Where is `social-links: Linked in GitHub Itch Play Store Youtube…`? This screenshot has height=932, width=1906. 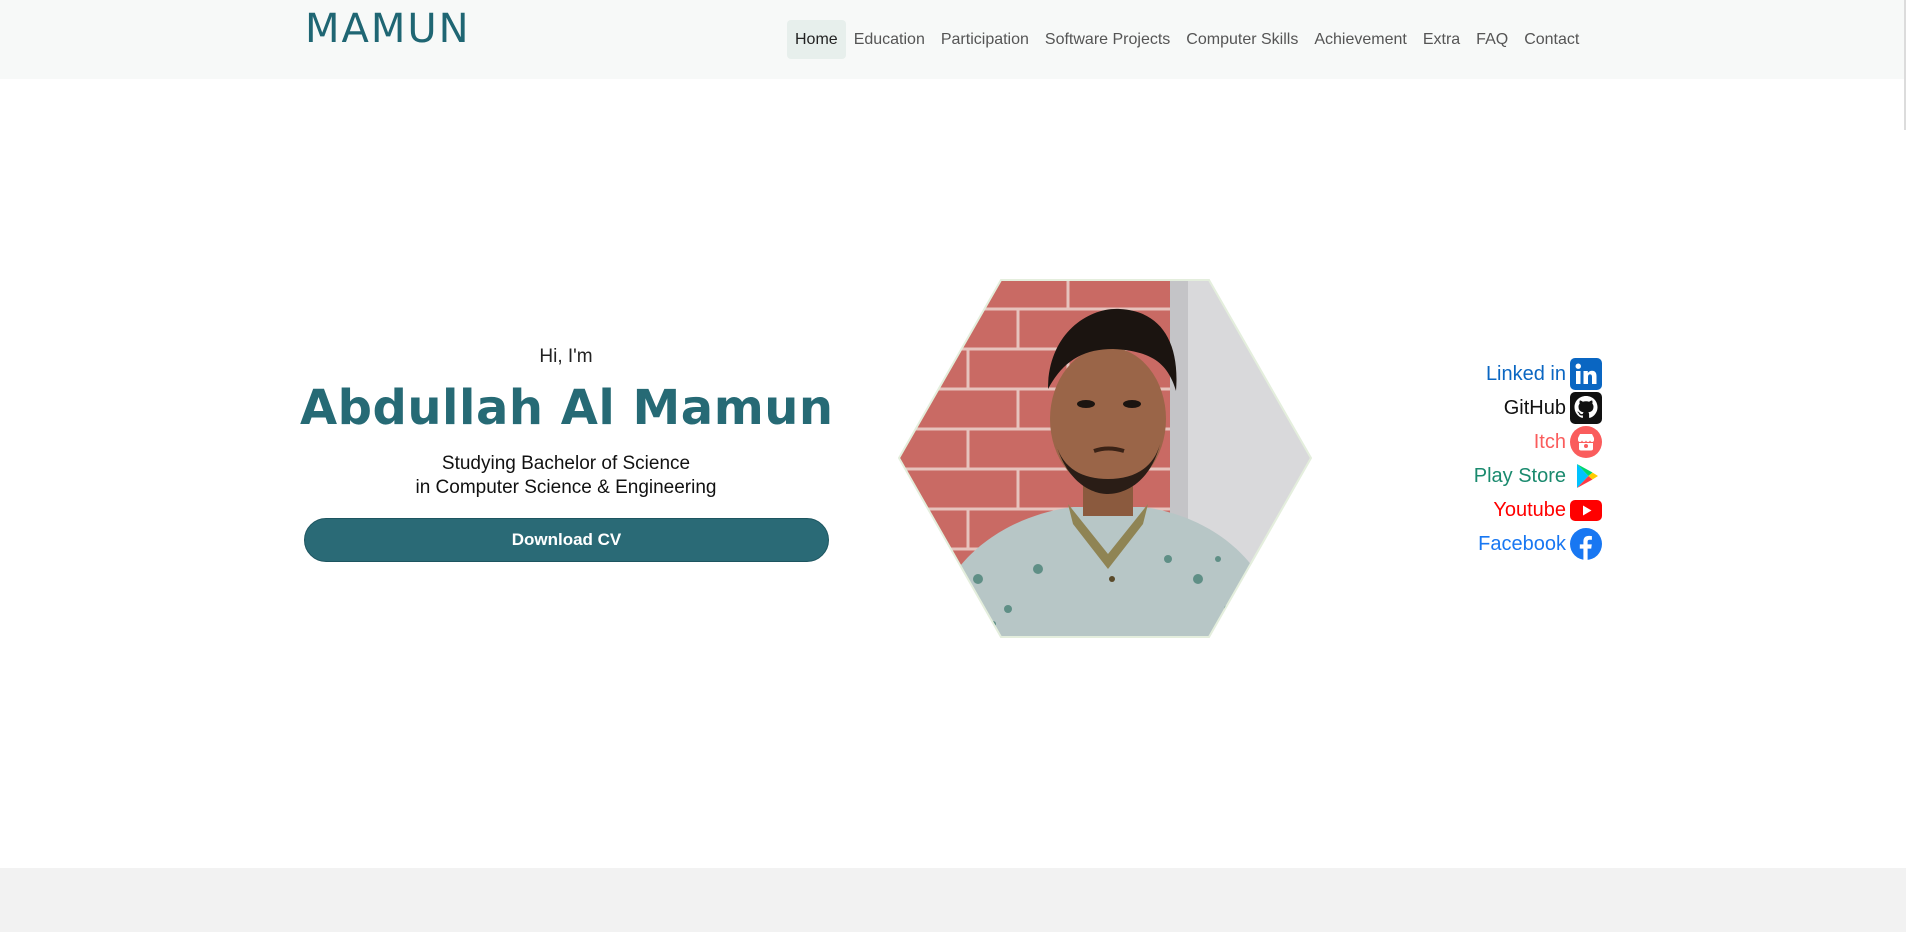
social-links: Linked in GitHub Itch Play Store Youtube… is located at coordinates (1496, 459).